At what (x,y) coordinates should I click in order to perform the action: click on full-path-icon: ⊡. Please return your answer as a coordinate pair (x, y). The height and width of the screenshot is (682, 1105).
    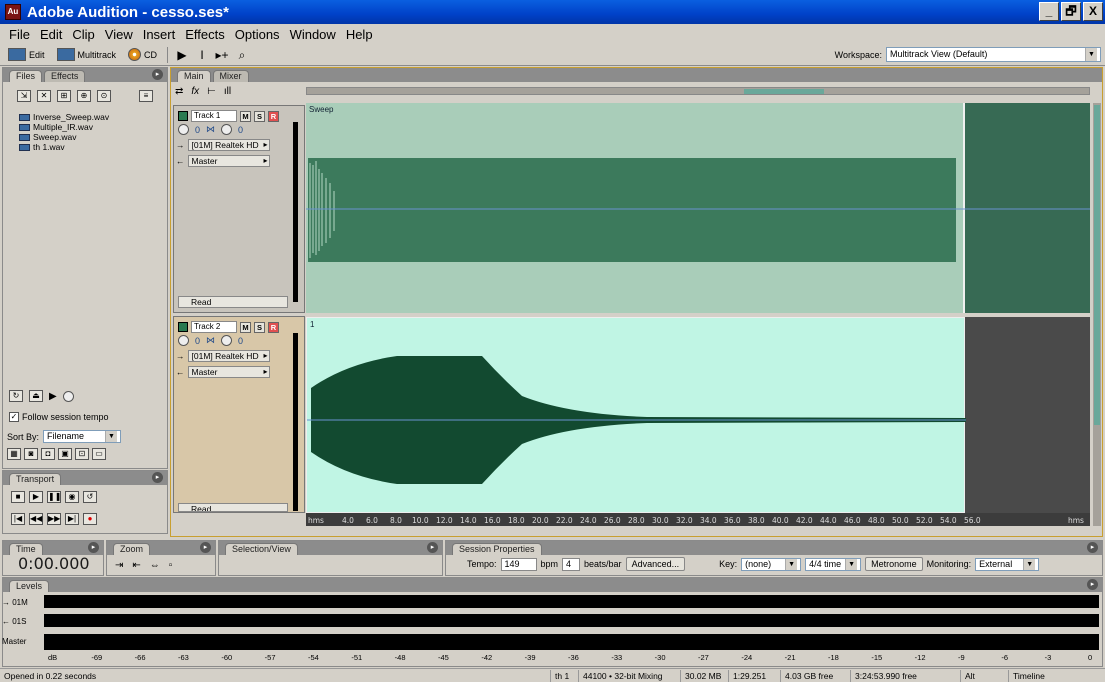
    Looking at the image, I should click on (82, 454).